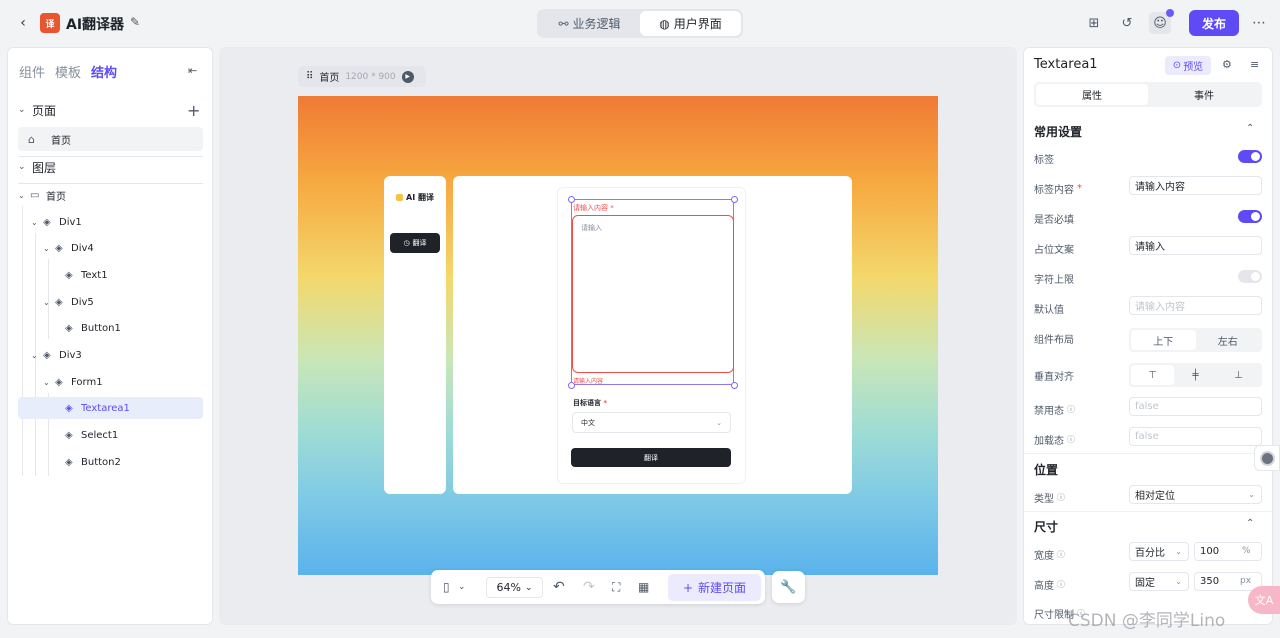 This screenshot has width=1280, height=638. Describe the element at coordinates (415, 335) in the screenshot. I see `preview-sidebar` at that location.